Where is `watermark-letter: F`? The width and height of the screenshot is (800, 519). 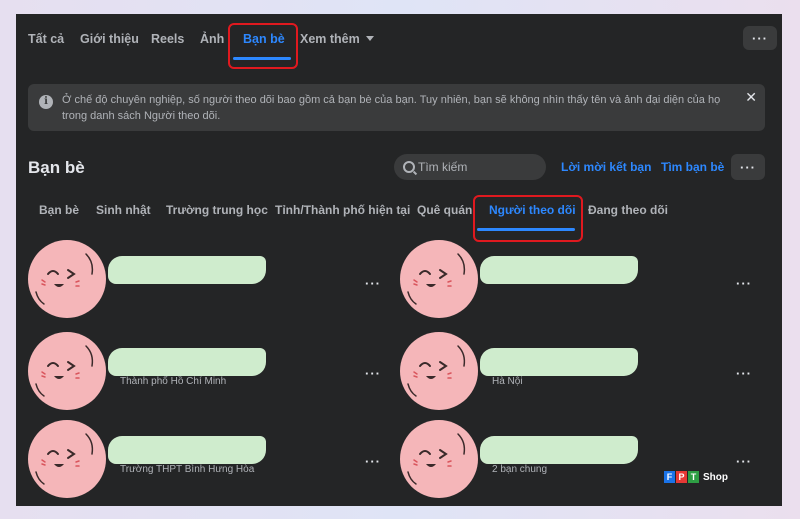
watermark-letter: F is located at coordinates (669, 477).